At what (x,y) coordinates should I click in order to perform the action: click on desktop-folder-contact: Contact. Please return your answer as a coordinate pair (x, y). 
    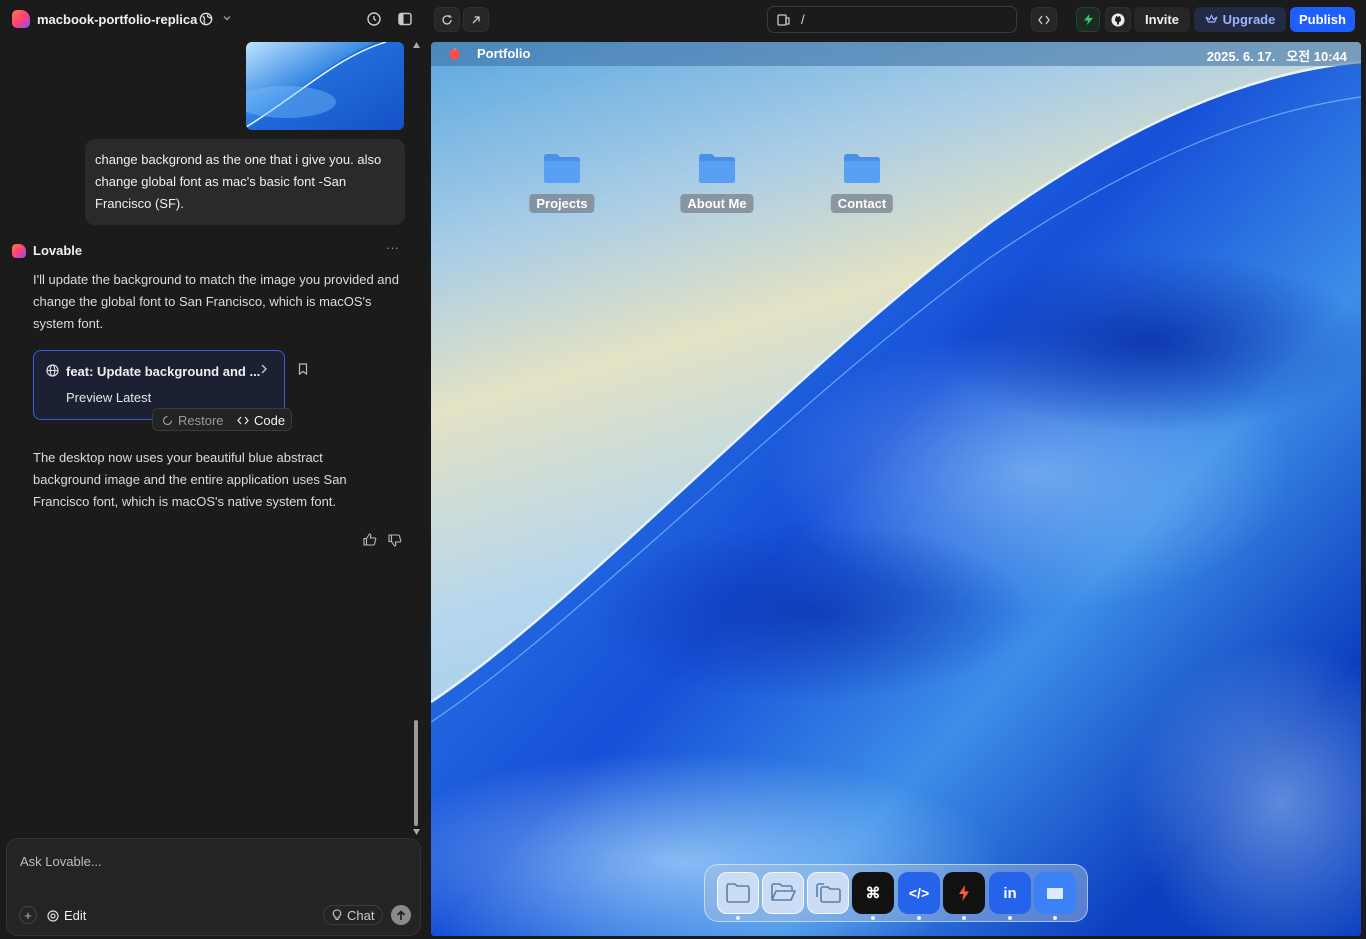
    Looking at the image, I should click on (862, 186).